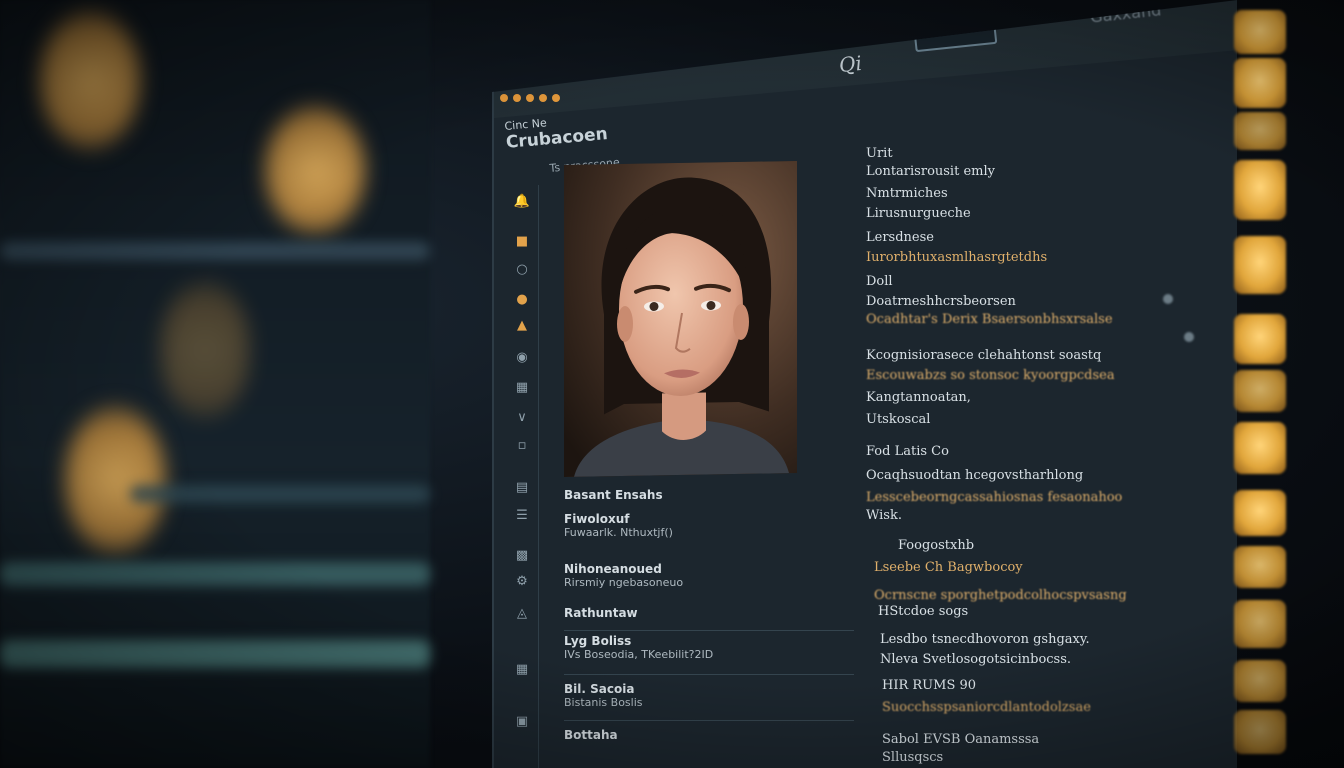  What do you see at coordinates (639, 654) in the screenshot?
I see `field-value: IVs Boseodia, TKeebilit?2ID` at bounding box center [639, 654].